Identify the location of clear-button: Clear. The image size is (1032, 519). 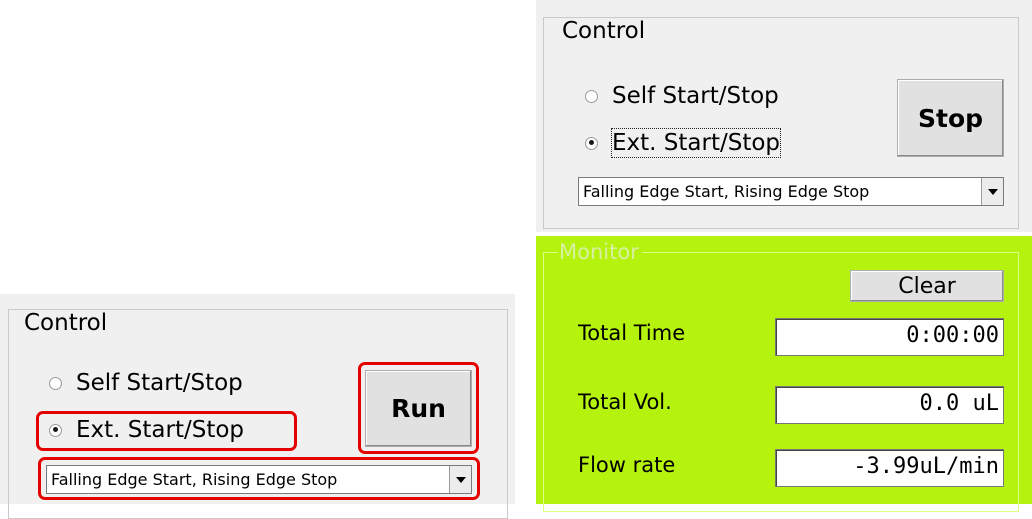
(927, 286).